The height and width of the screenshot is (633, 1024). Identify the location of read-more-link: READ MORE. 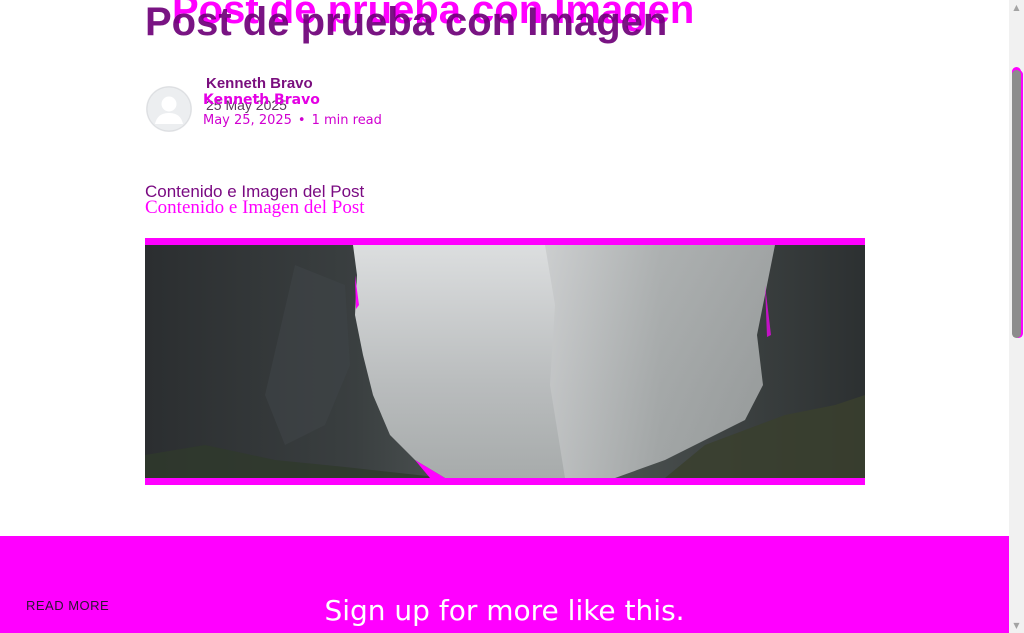
(67, 605).